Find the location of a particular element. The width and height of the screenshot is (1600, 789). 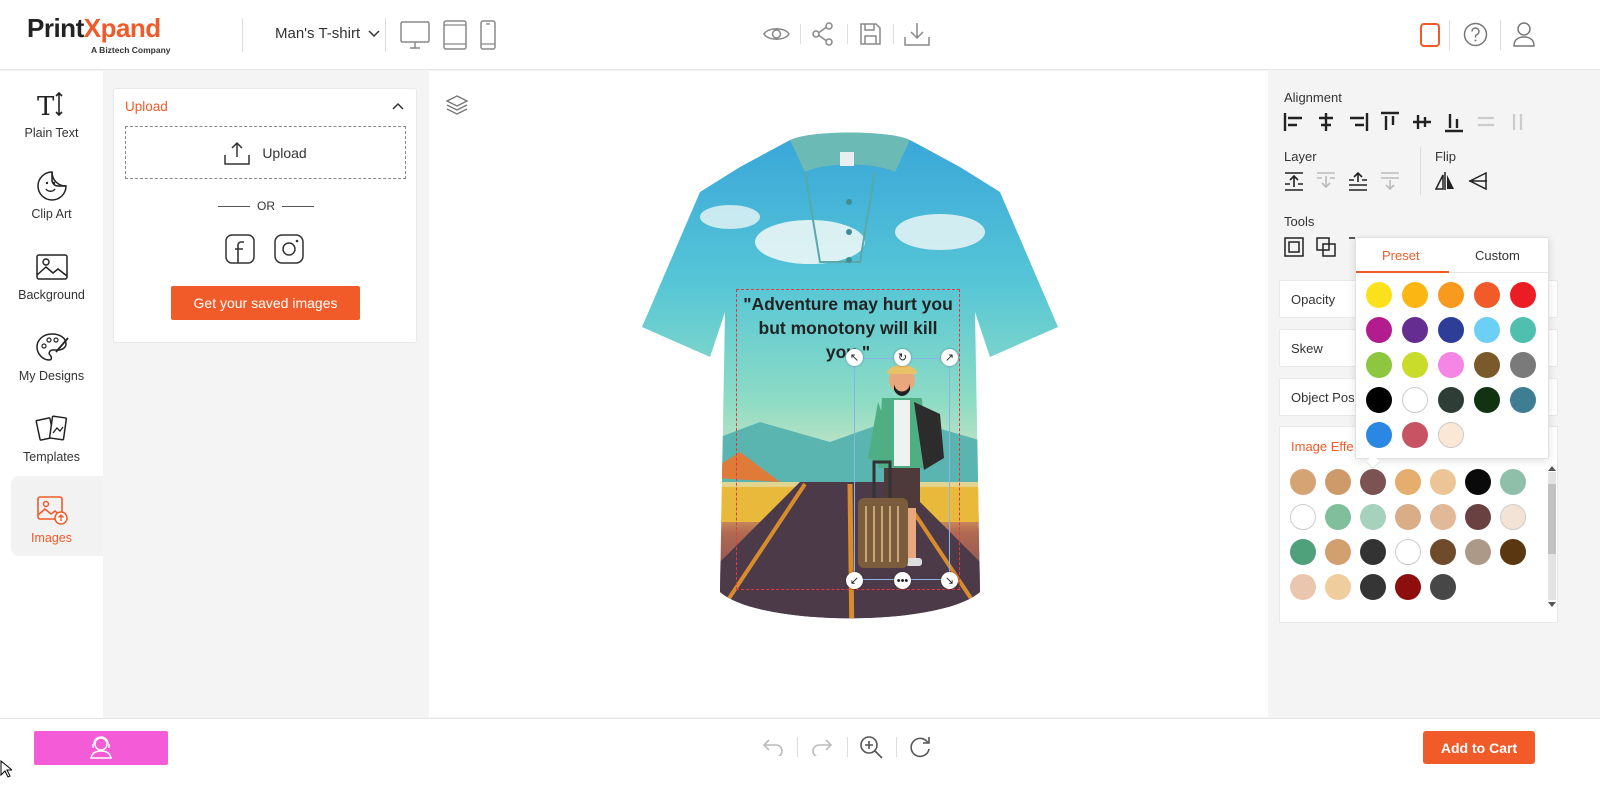

align-left-icon is located at coordinates (1294, 122).